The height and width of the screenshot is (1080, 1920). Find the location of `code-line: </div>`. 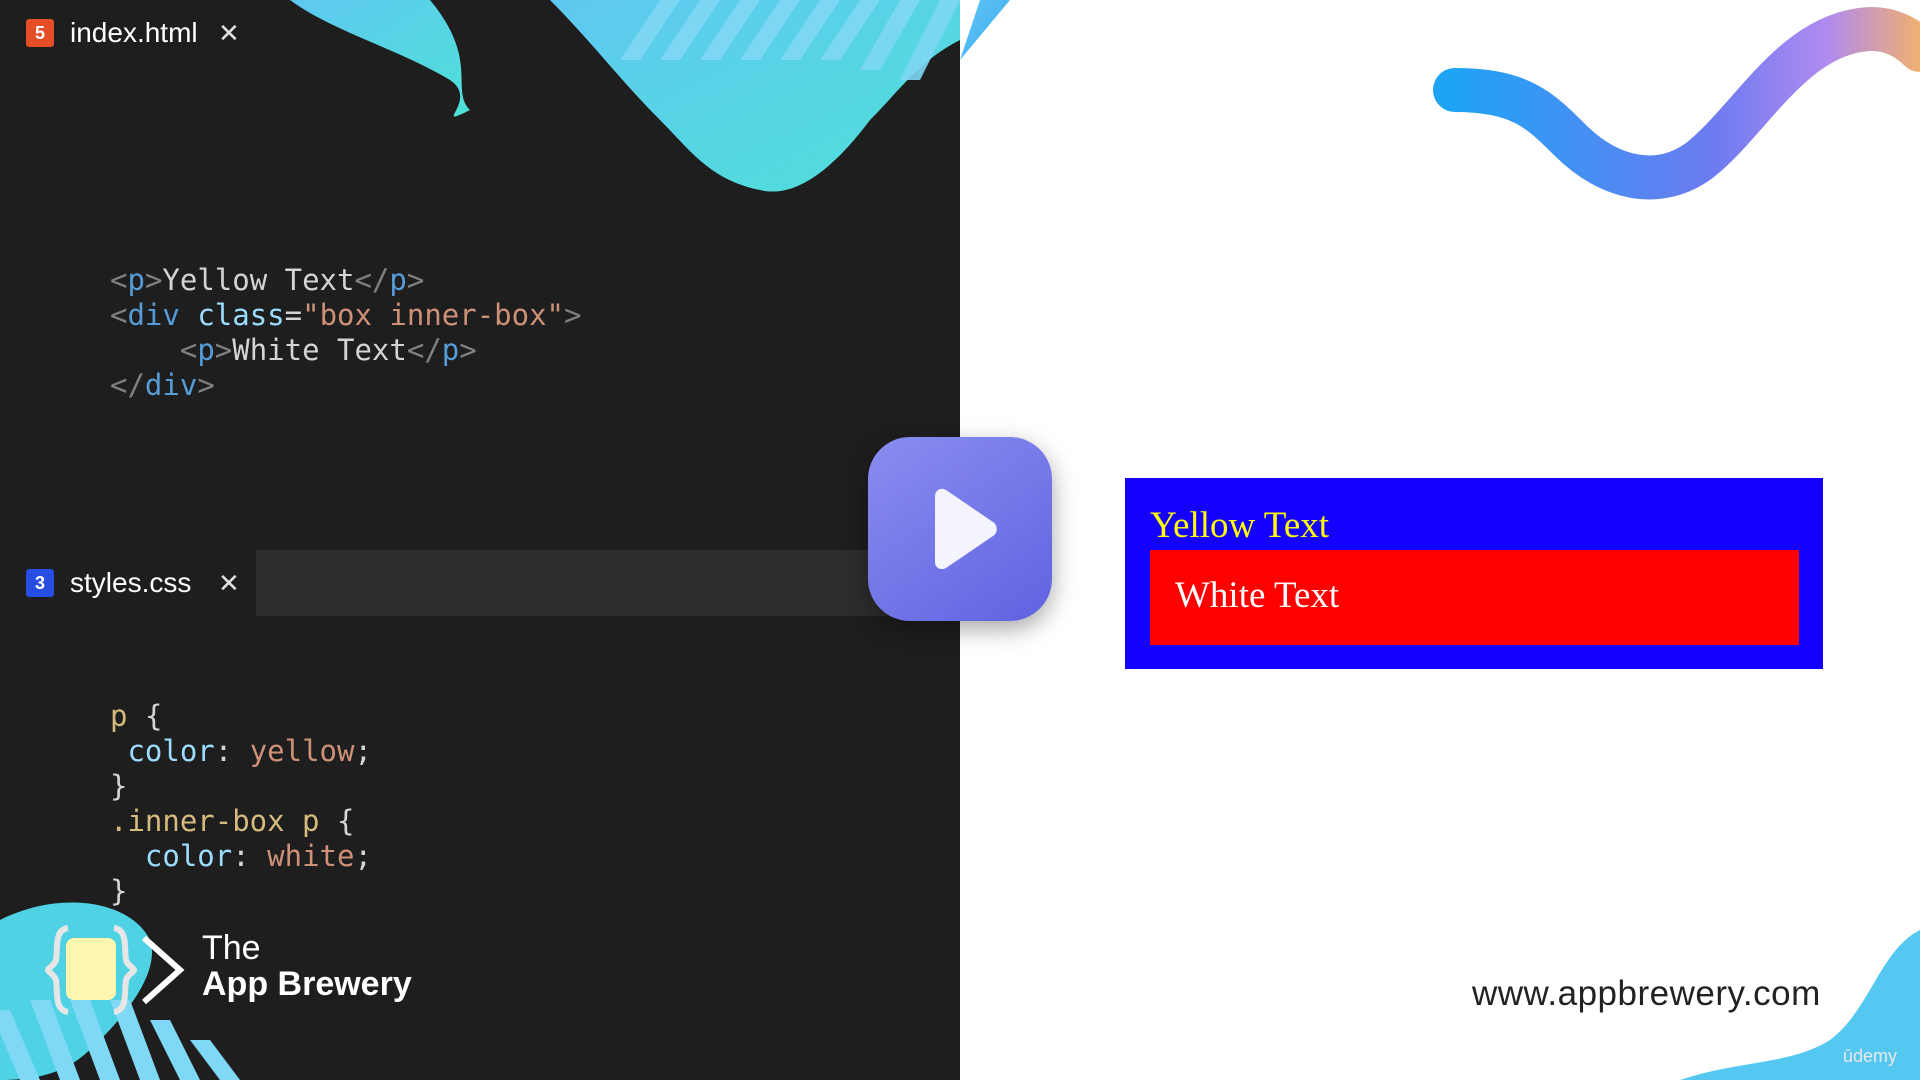

code-line: </div> is located at coordinates (162, 385).